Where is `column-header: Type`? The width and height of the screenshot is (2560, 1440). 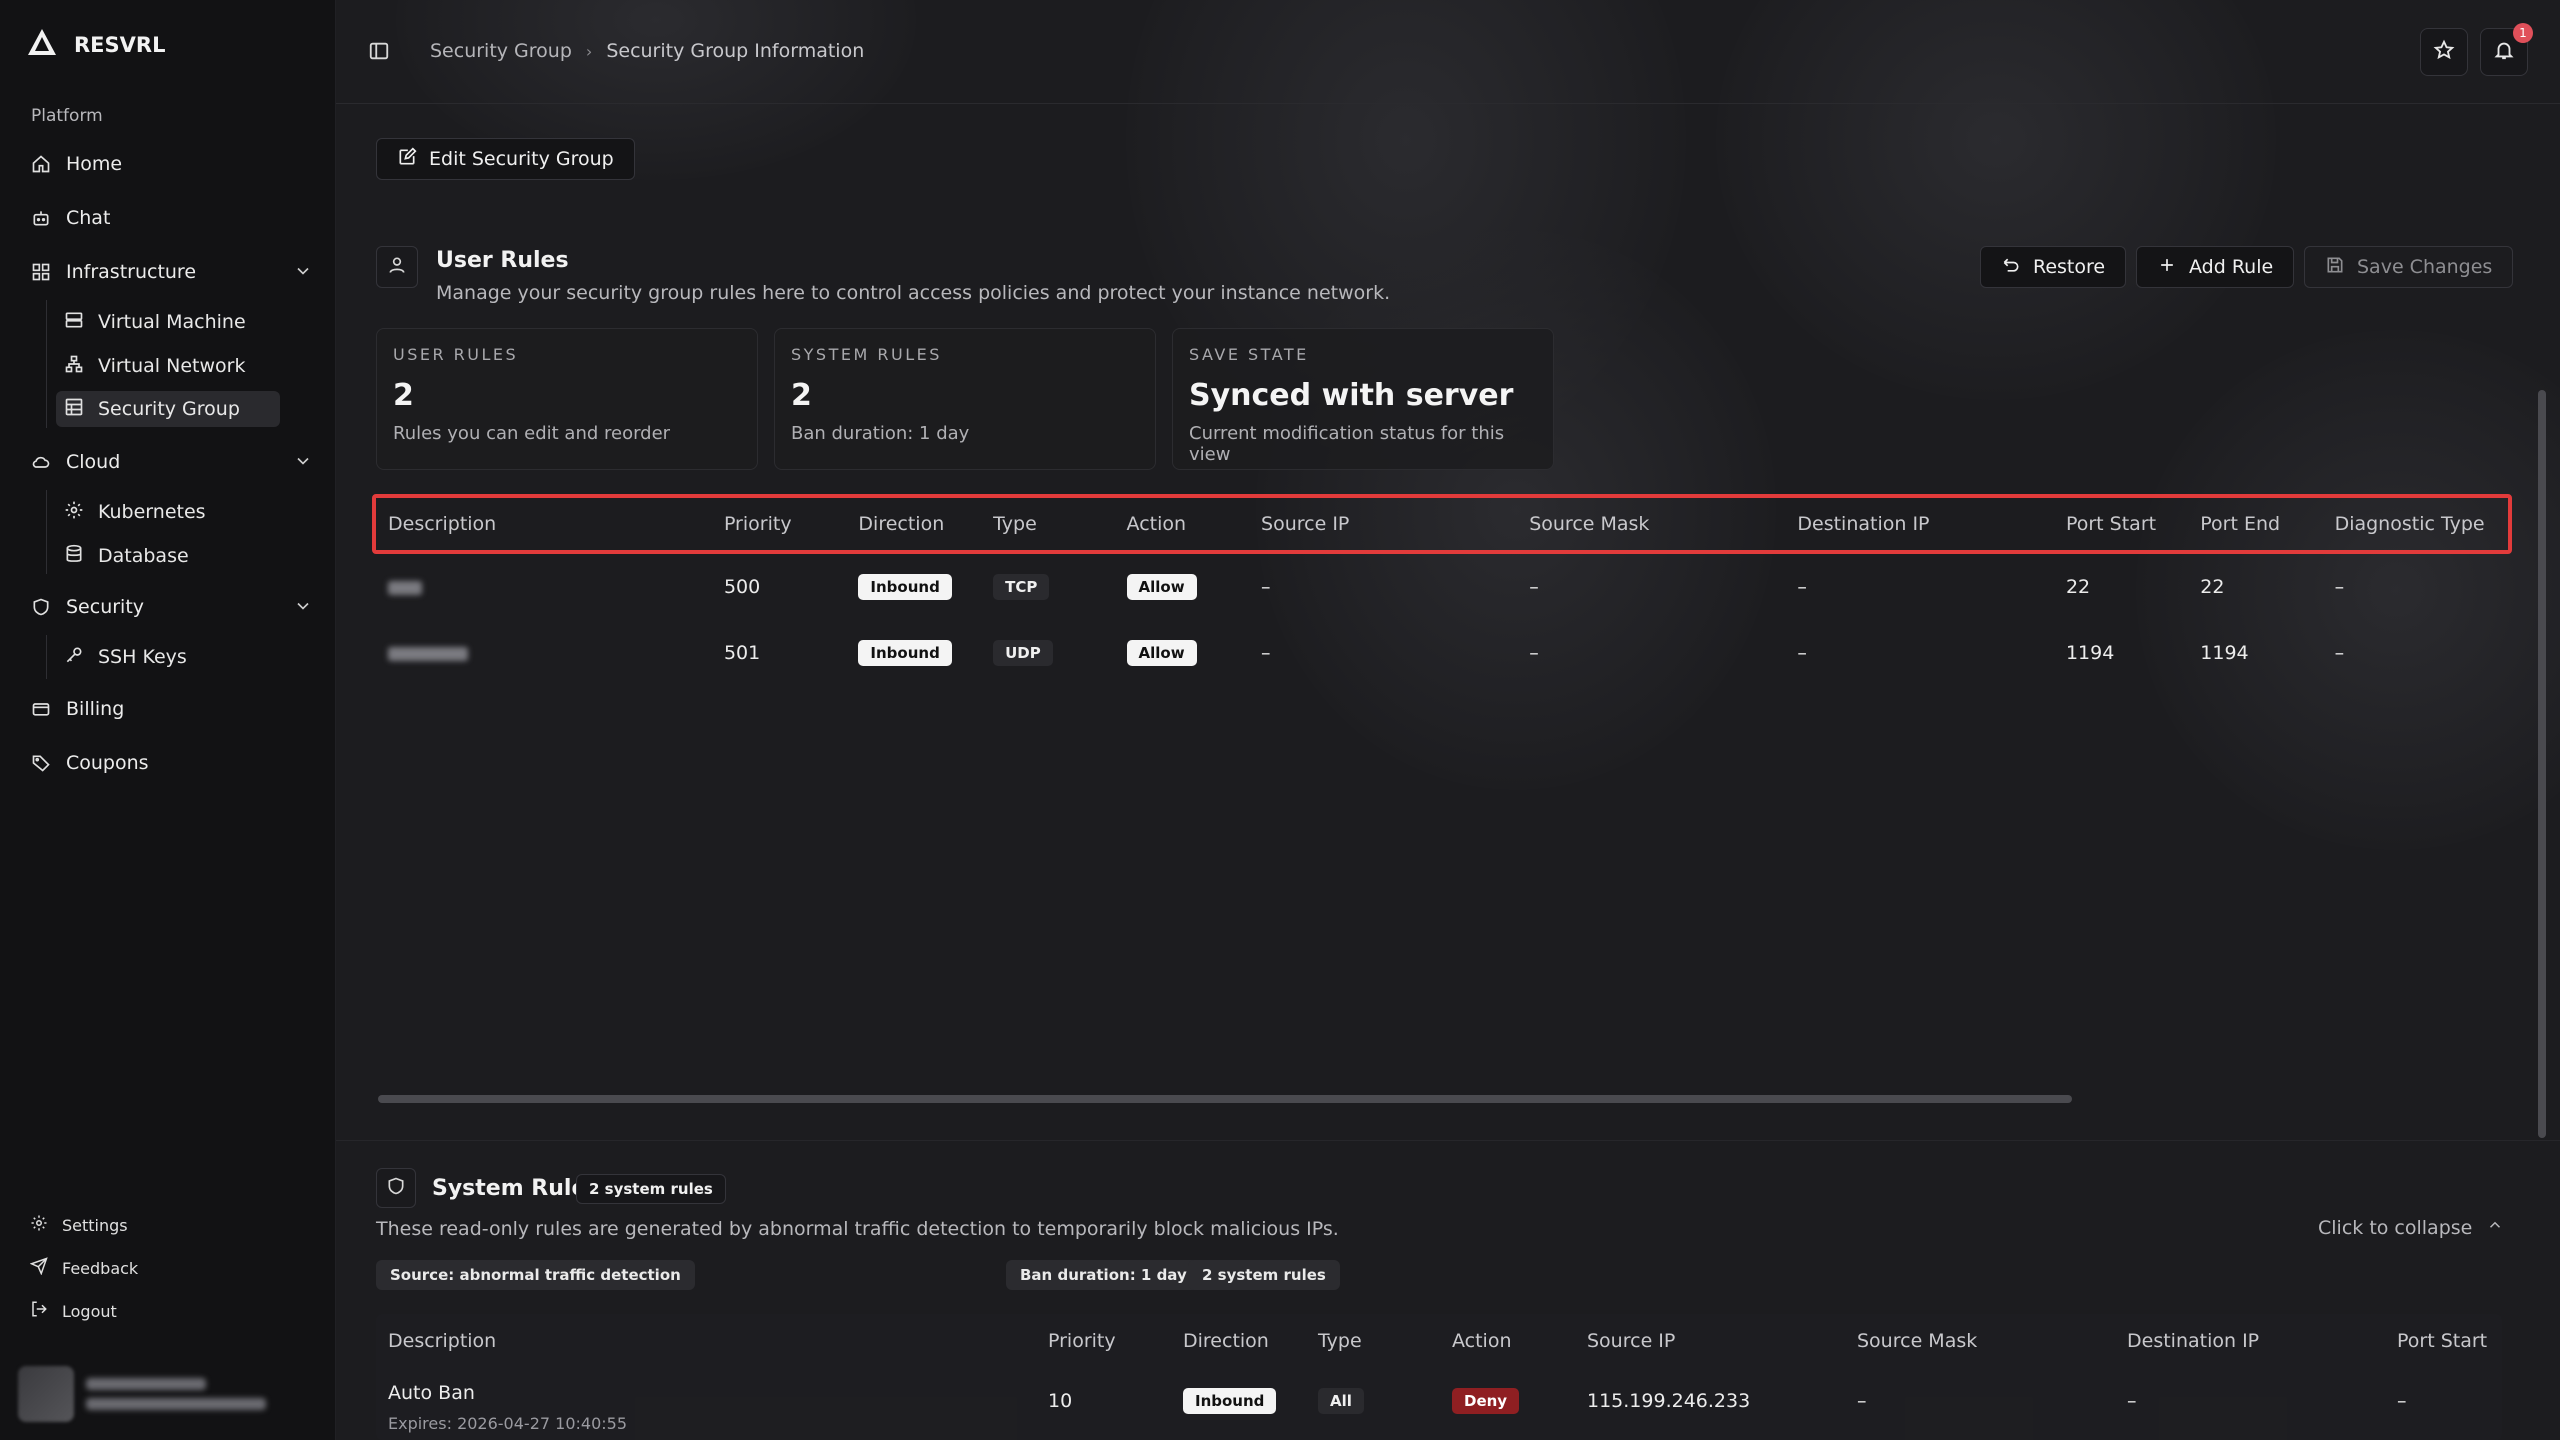 column-header: Type is located at coordinates (1373, 1341).